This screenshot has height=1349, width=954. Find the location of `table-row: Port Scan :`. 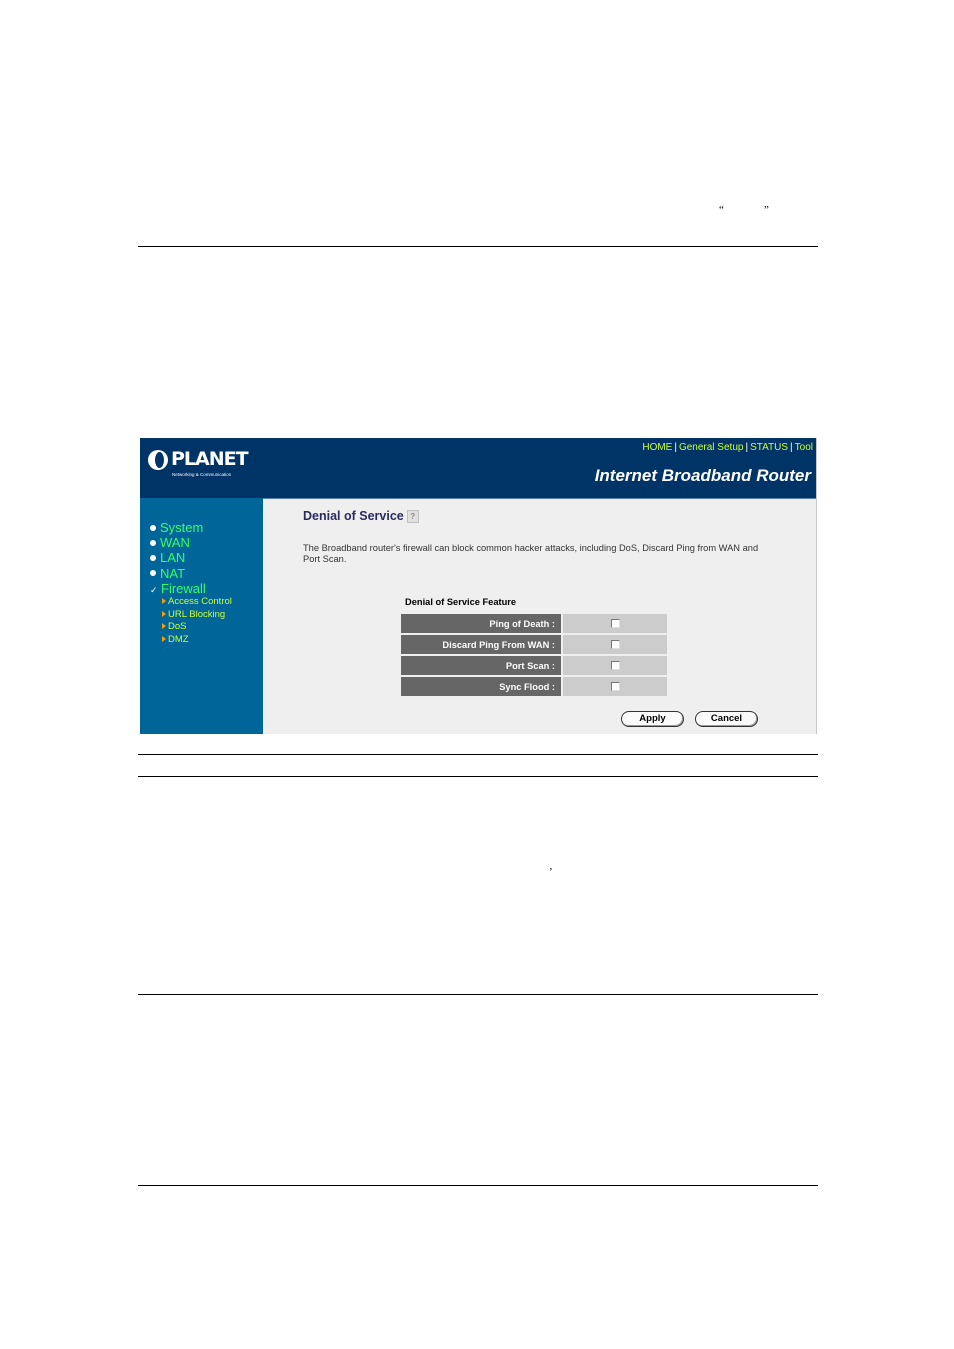

table-row: Port Scan : is located at coordinates (534, 665).